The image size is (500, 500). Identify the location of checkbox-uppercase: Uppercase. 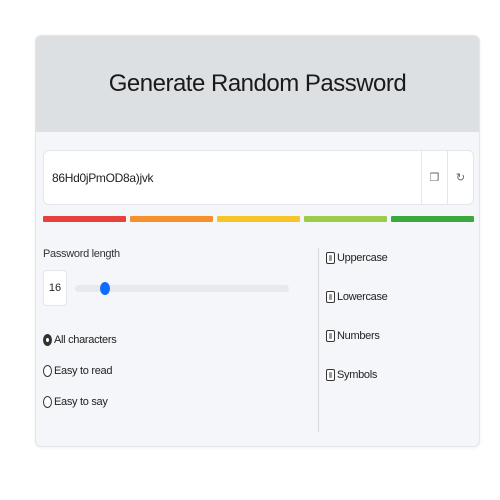
(357, 258).